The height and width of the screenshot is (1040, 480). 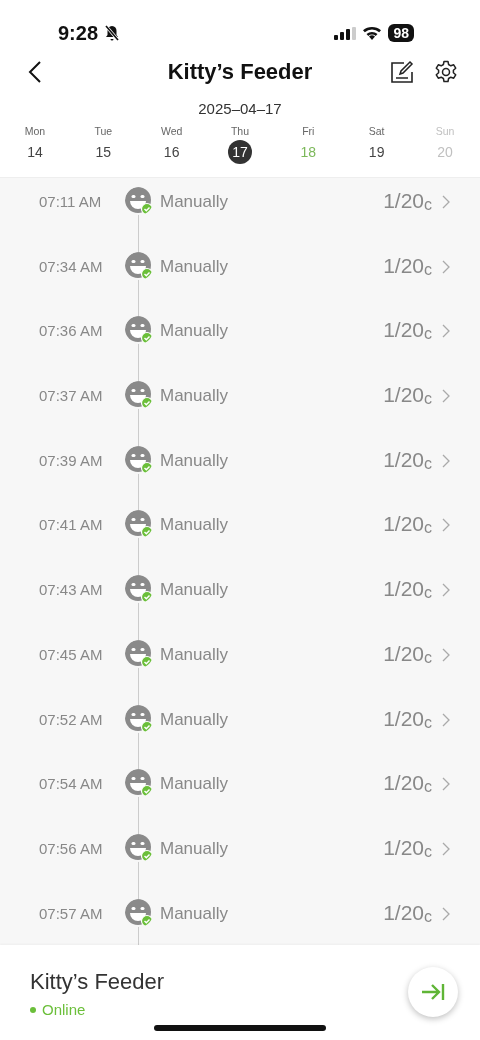 What do you see at coordinates (97, 982) in the screenshot?
I see `device-name: Kitty’s Feeder` at bounding box center [97, 982].